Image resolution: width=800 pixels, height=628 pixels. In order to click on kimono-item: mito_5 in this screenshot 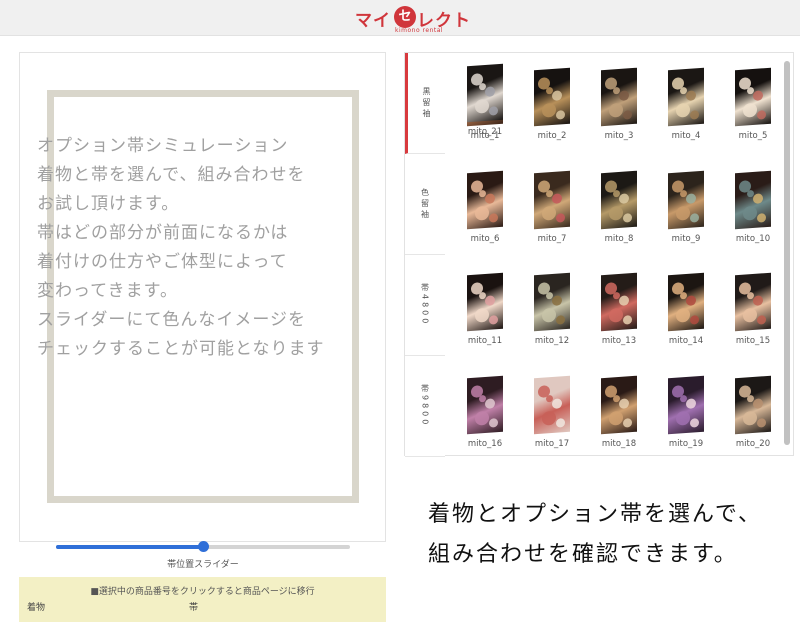, I will do `click(755, 102)`.